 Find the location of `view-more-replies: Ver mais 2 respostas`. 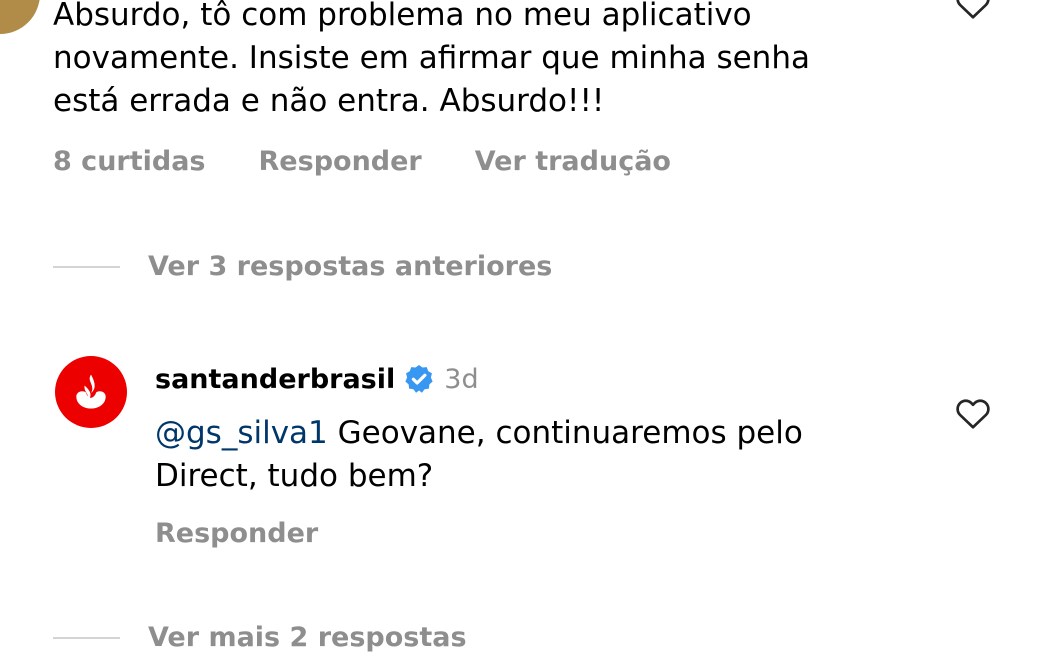

view-more-replies: Ver mais 2 respostas is located at coordinates (260, 637).